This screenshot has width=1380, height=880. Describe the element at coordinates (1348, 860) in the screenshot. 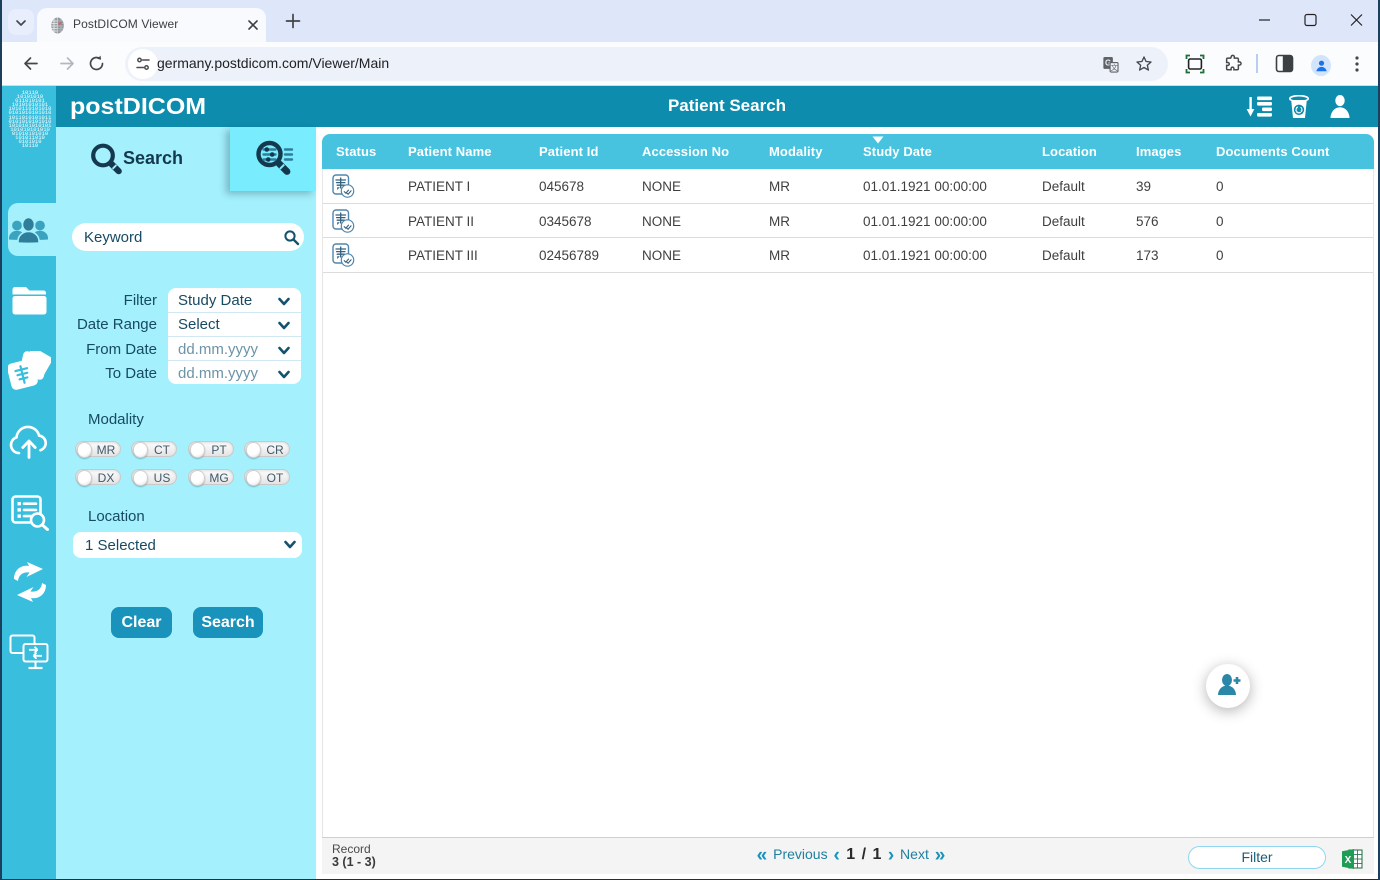

I see `svg-text: X` at that location.